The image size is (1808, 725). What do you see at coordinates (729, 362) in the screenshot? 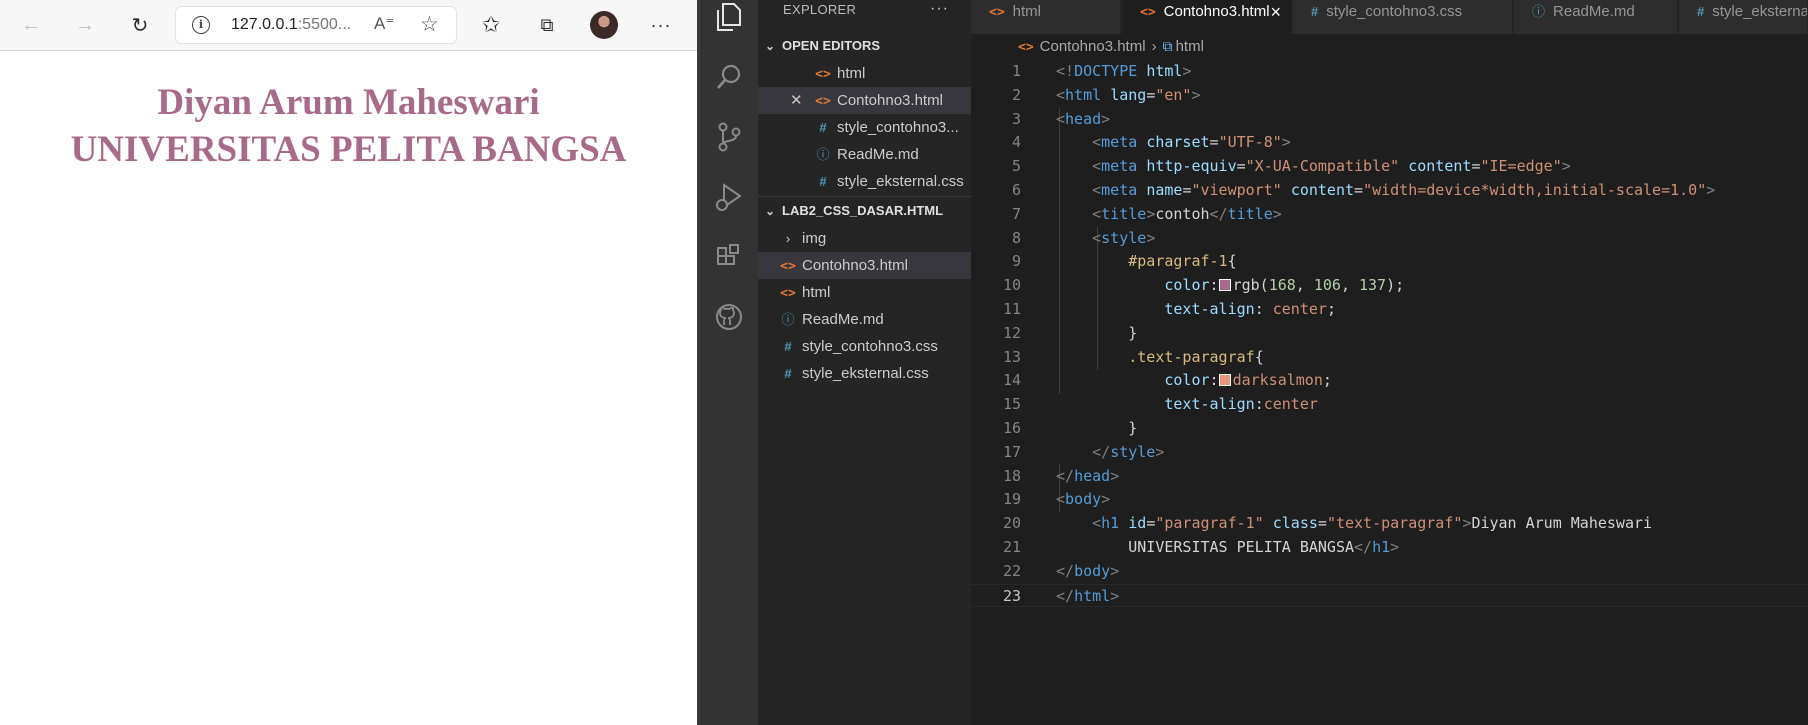
I see `activity-bar` at bounding box center [729, 362].